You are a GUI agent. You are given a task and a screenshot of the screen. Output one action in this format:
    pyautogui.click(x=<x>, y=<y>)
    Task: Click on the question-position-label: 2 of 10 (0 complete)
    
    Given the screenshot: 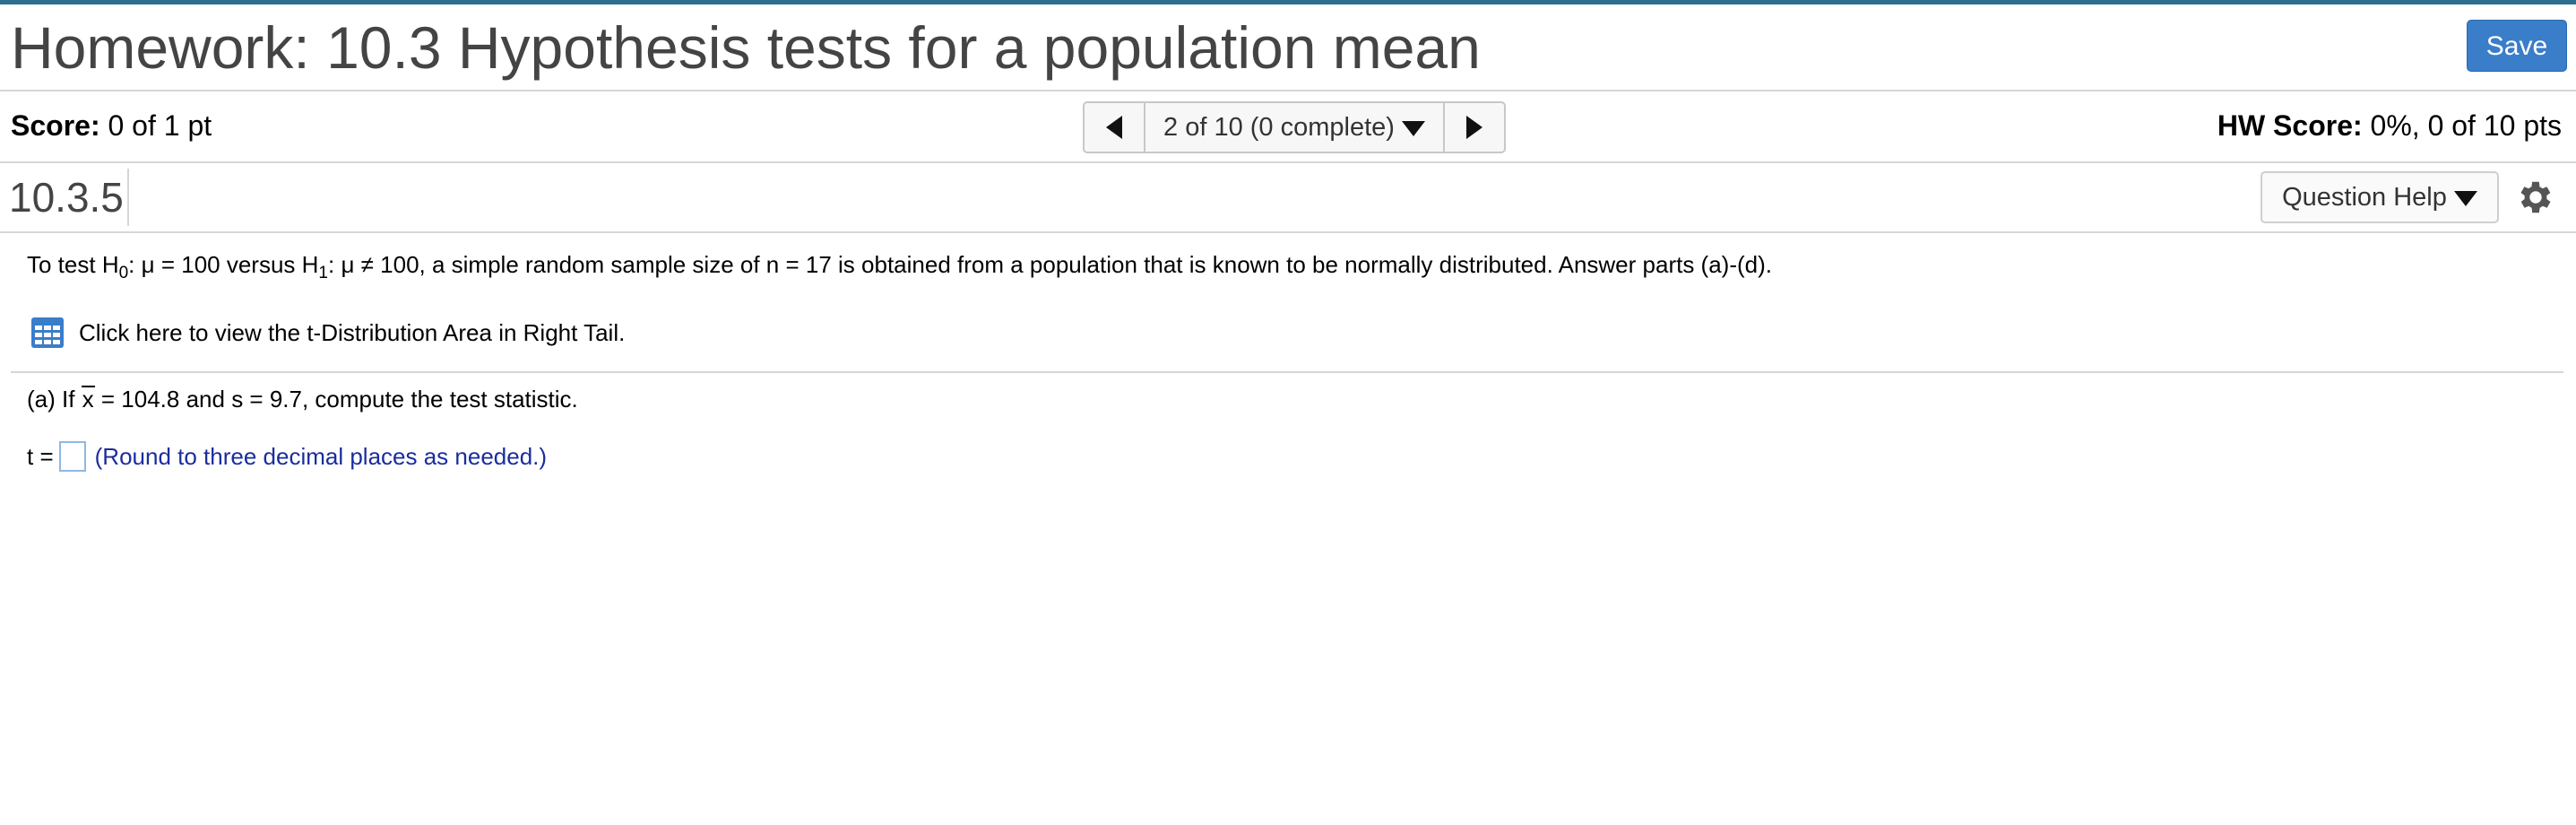 What is the action you would take?
    pyautogui.click(x=1279, y=127)
    